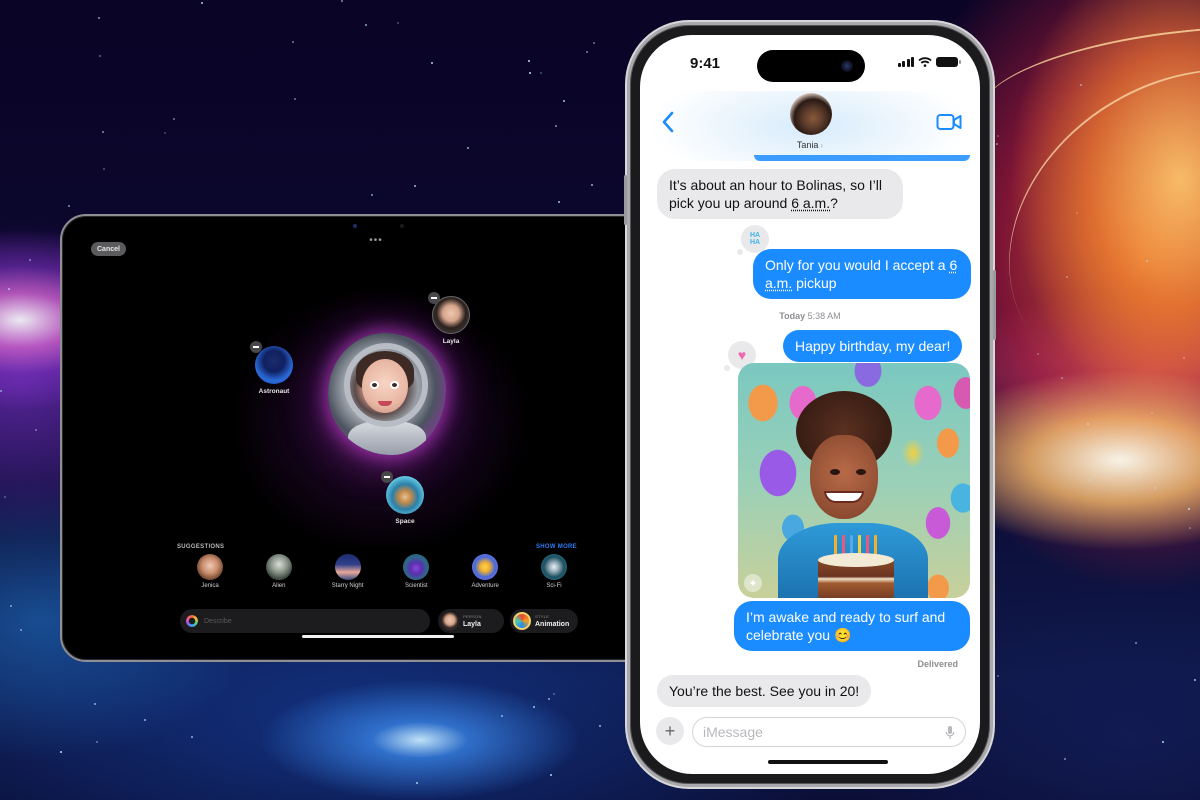 The width and height of the screenshot is (1200, 800). What do you see at coordinates (705, 63) in the screenshot?
I see `status-time: 9:41` at bounding box center [705, 63].